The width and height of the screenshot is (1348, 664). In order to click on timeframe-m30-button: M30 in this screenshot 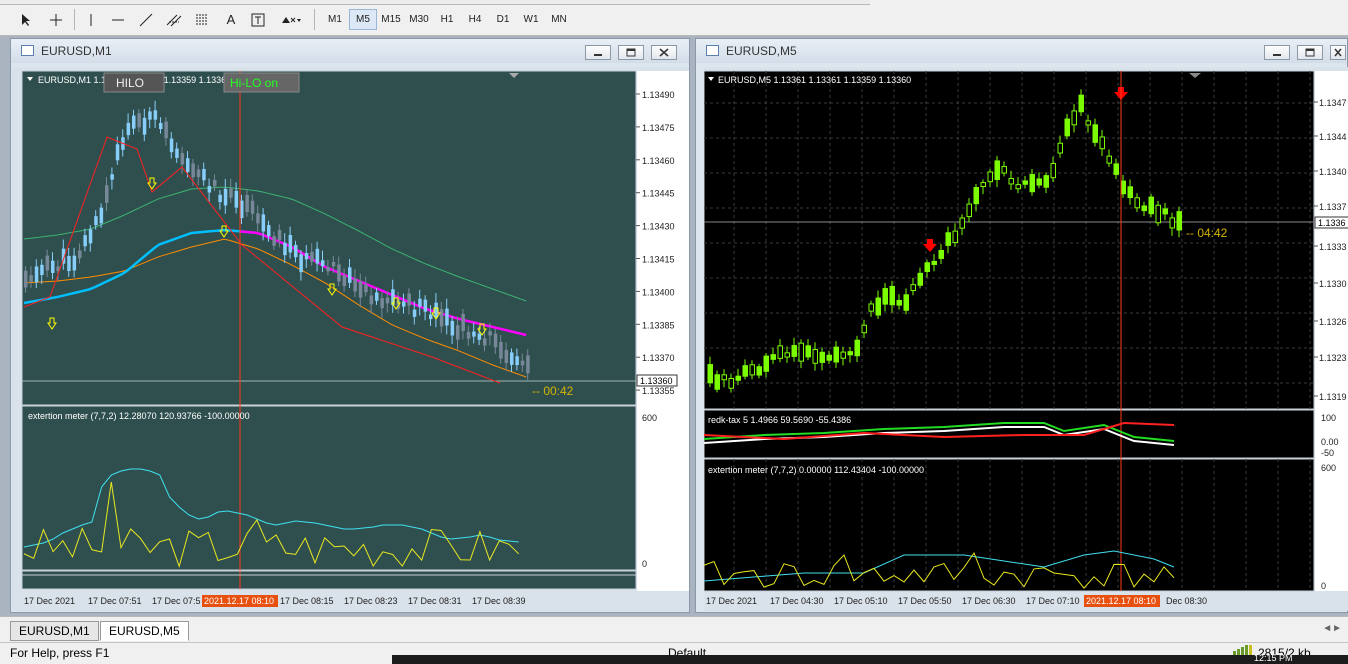, I will do `click(419, 19)`.